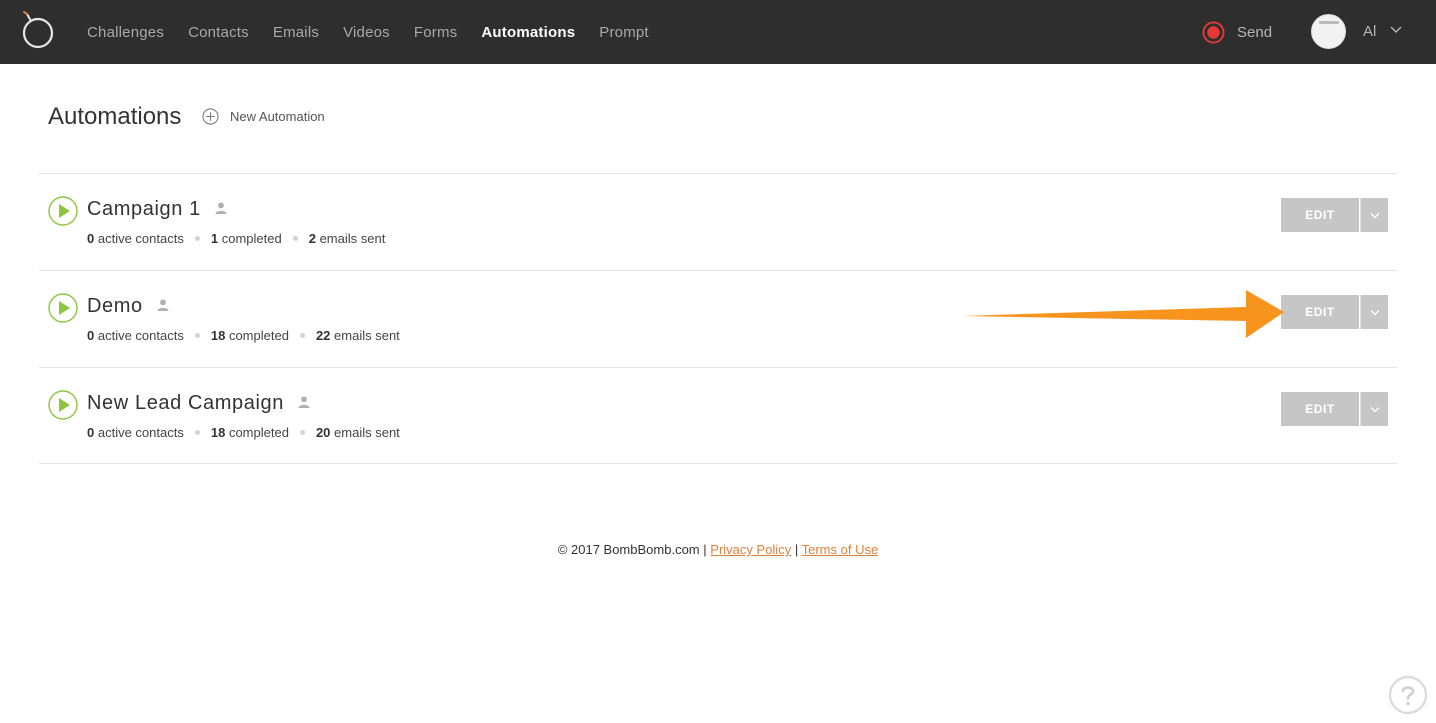 The image size is (1436, 723). I want to click on nav-emails: Emails, so click(296, 32).